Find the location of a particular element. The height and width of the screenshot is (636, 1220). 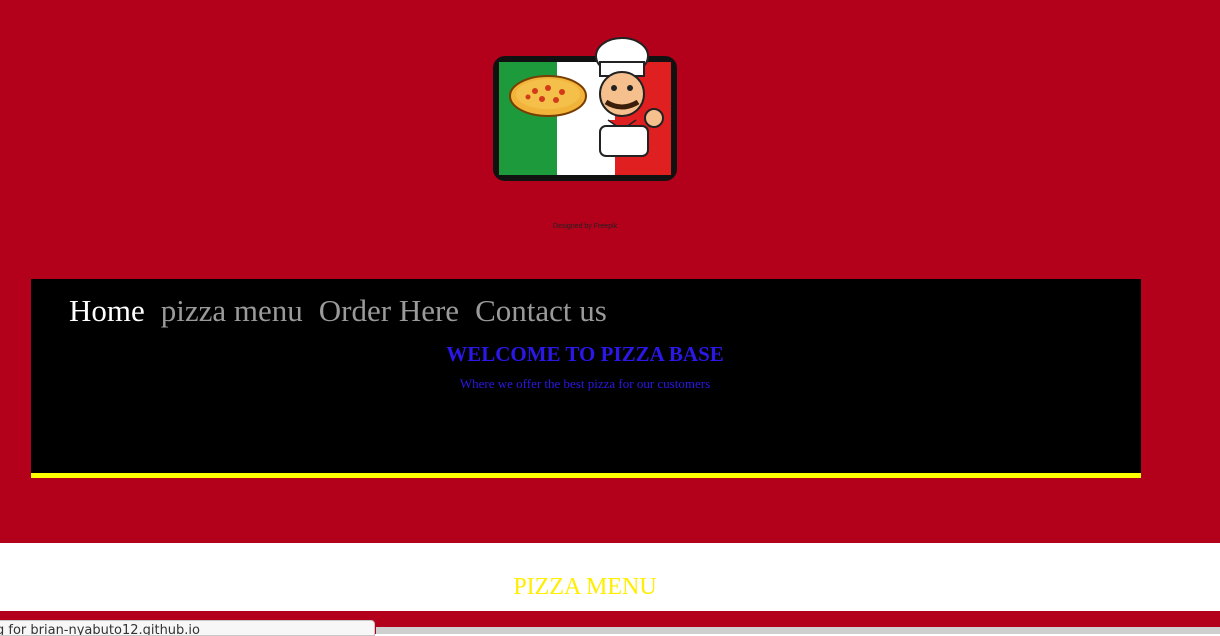

pizza-chef-logo is located at coordinates (585, 109).